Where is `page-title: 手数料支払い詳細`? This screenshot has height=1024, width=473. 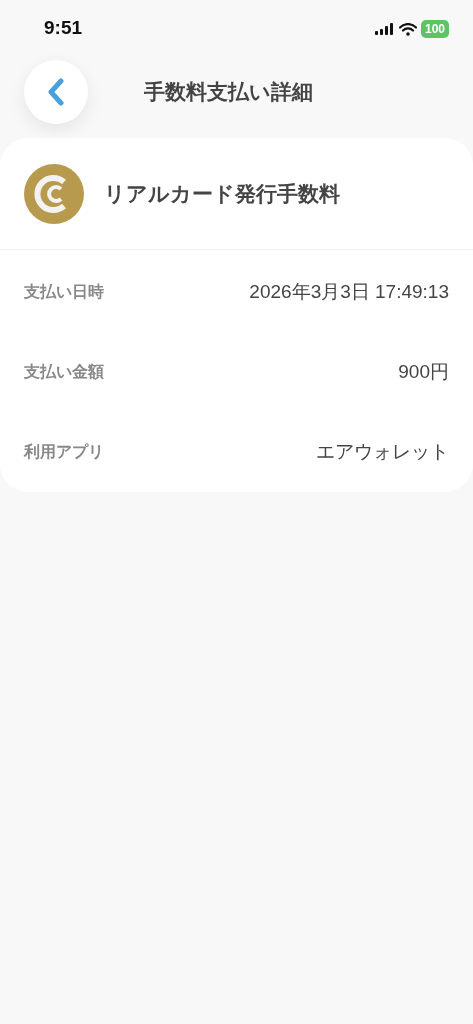
page-title: 手数料支払い詳細 is located at coordinates (228, 92).